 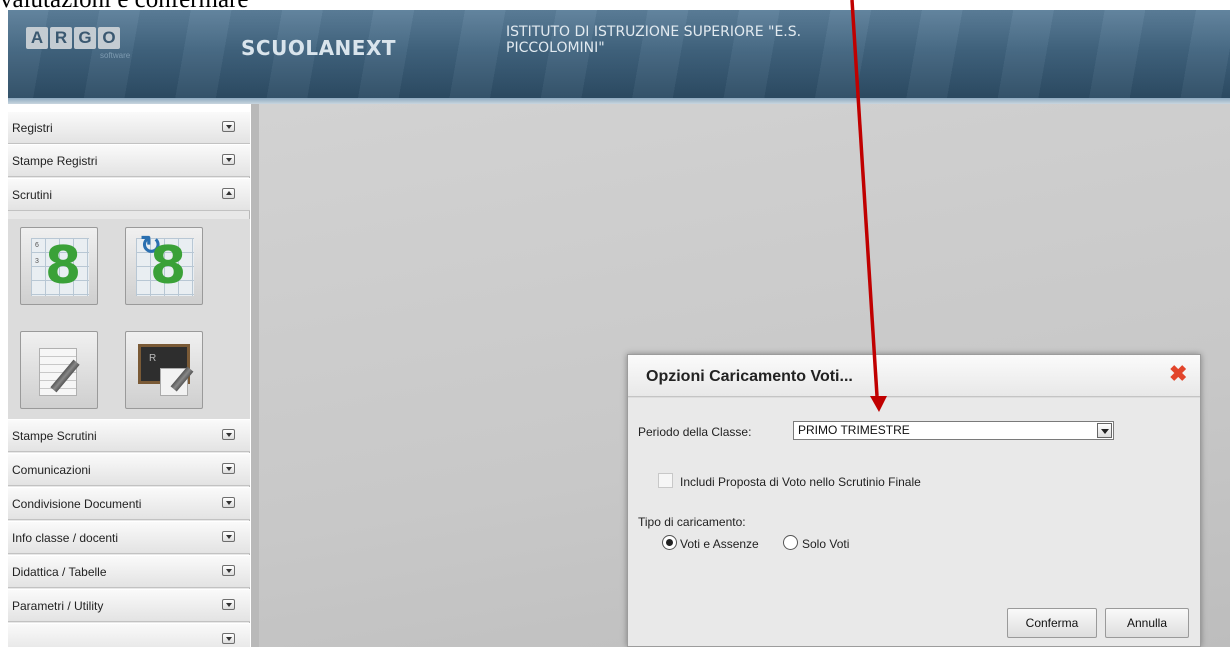 I want to click on grade-grid-tile: 6 3 8, so click(x=59, y=266).